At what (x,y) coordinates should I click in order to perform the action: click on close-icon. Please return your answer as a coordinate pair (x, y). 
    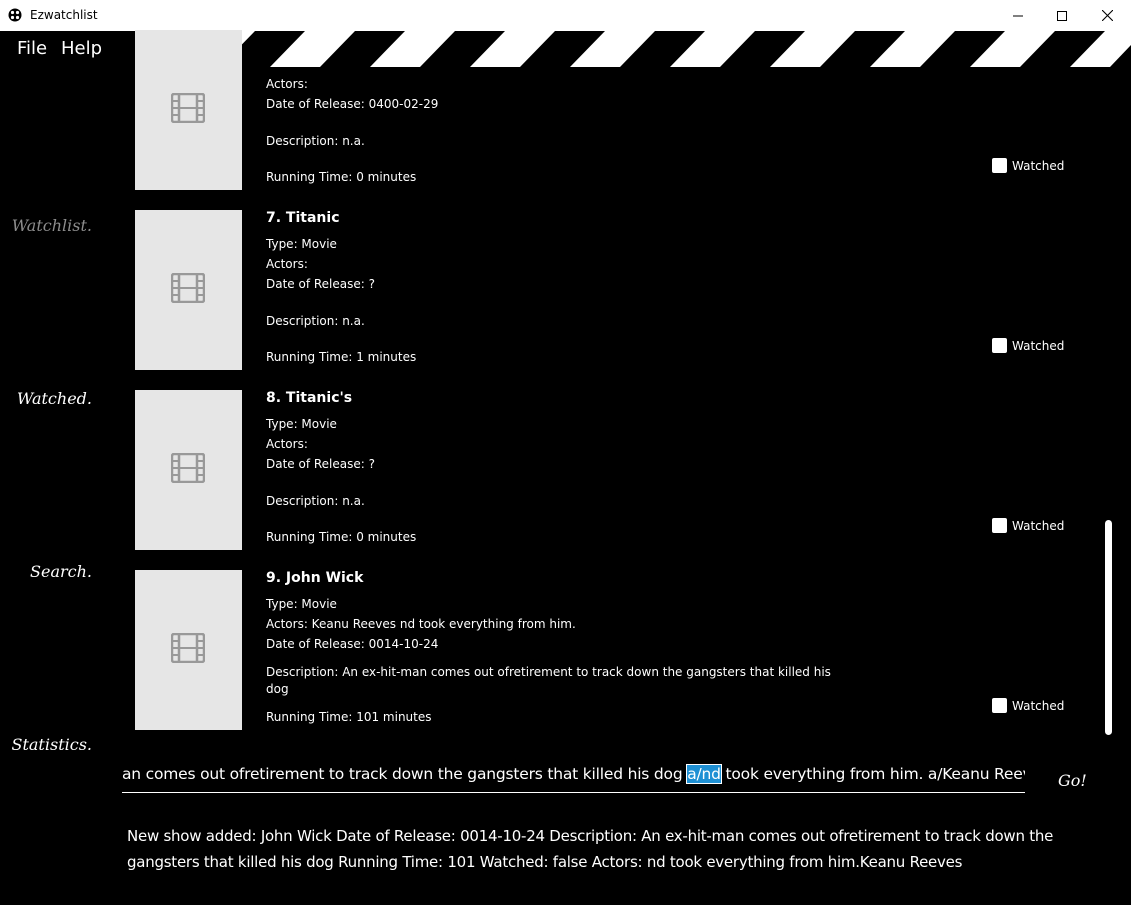
    Looking at the image, I should click on (1107, 15).